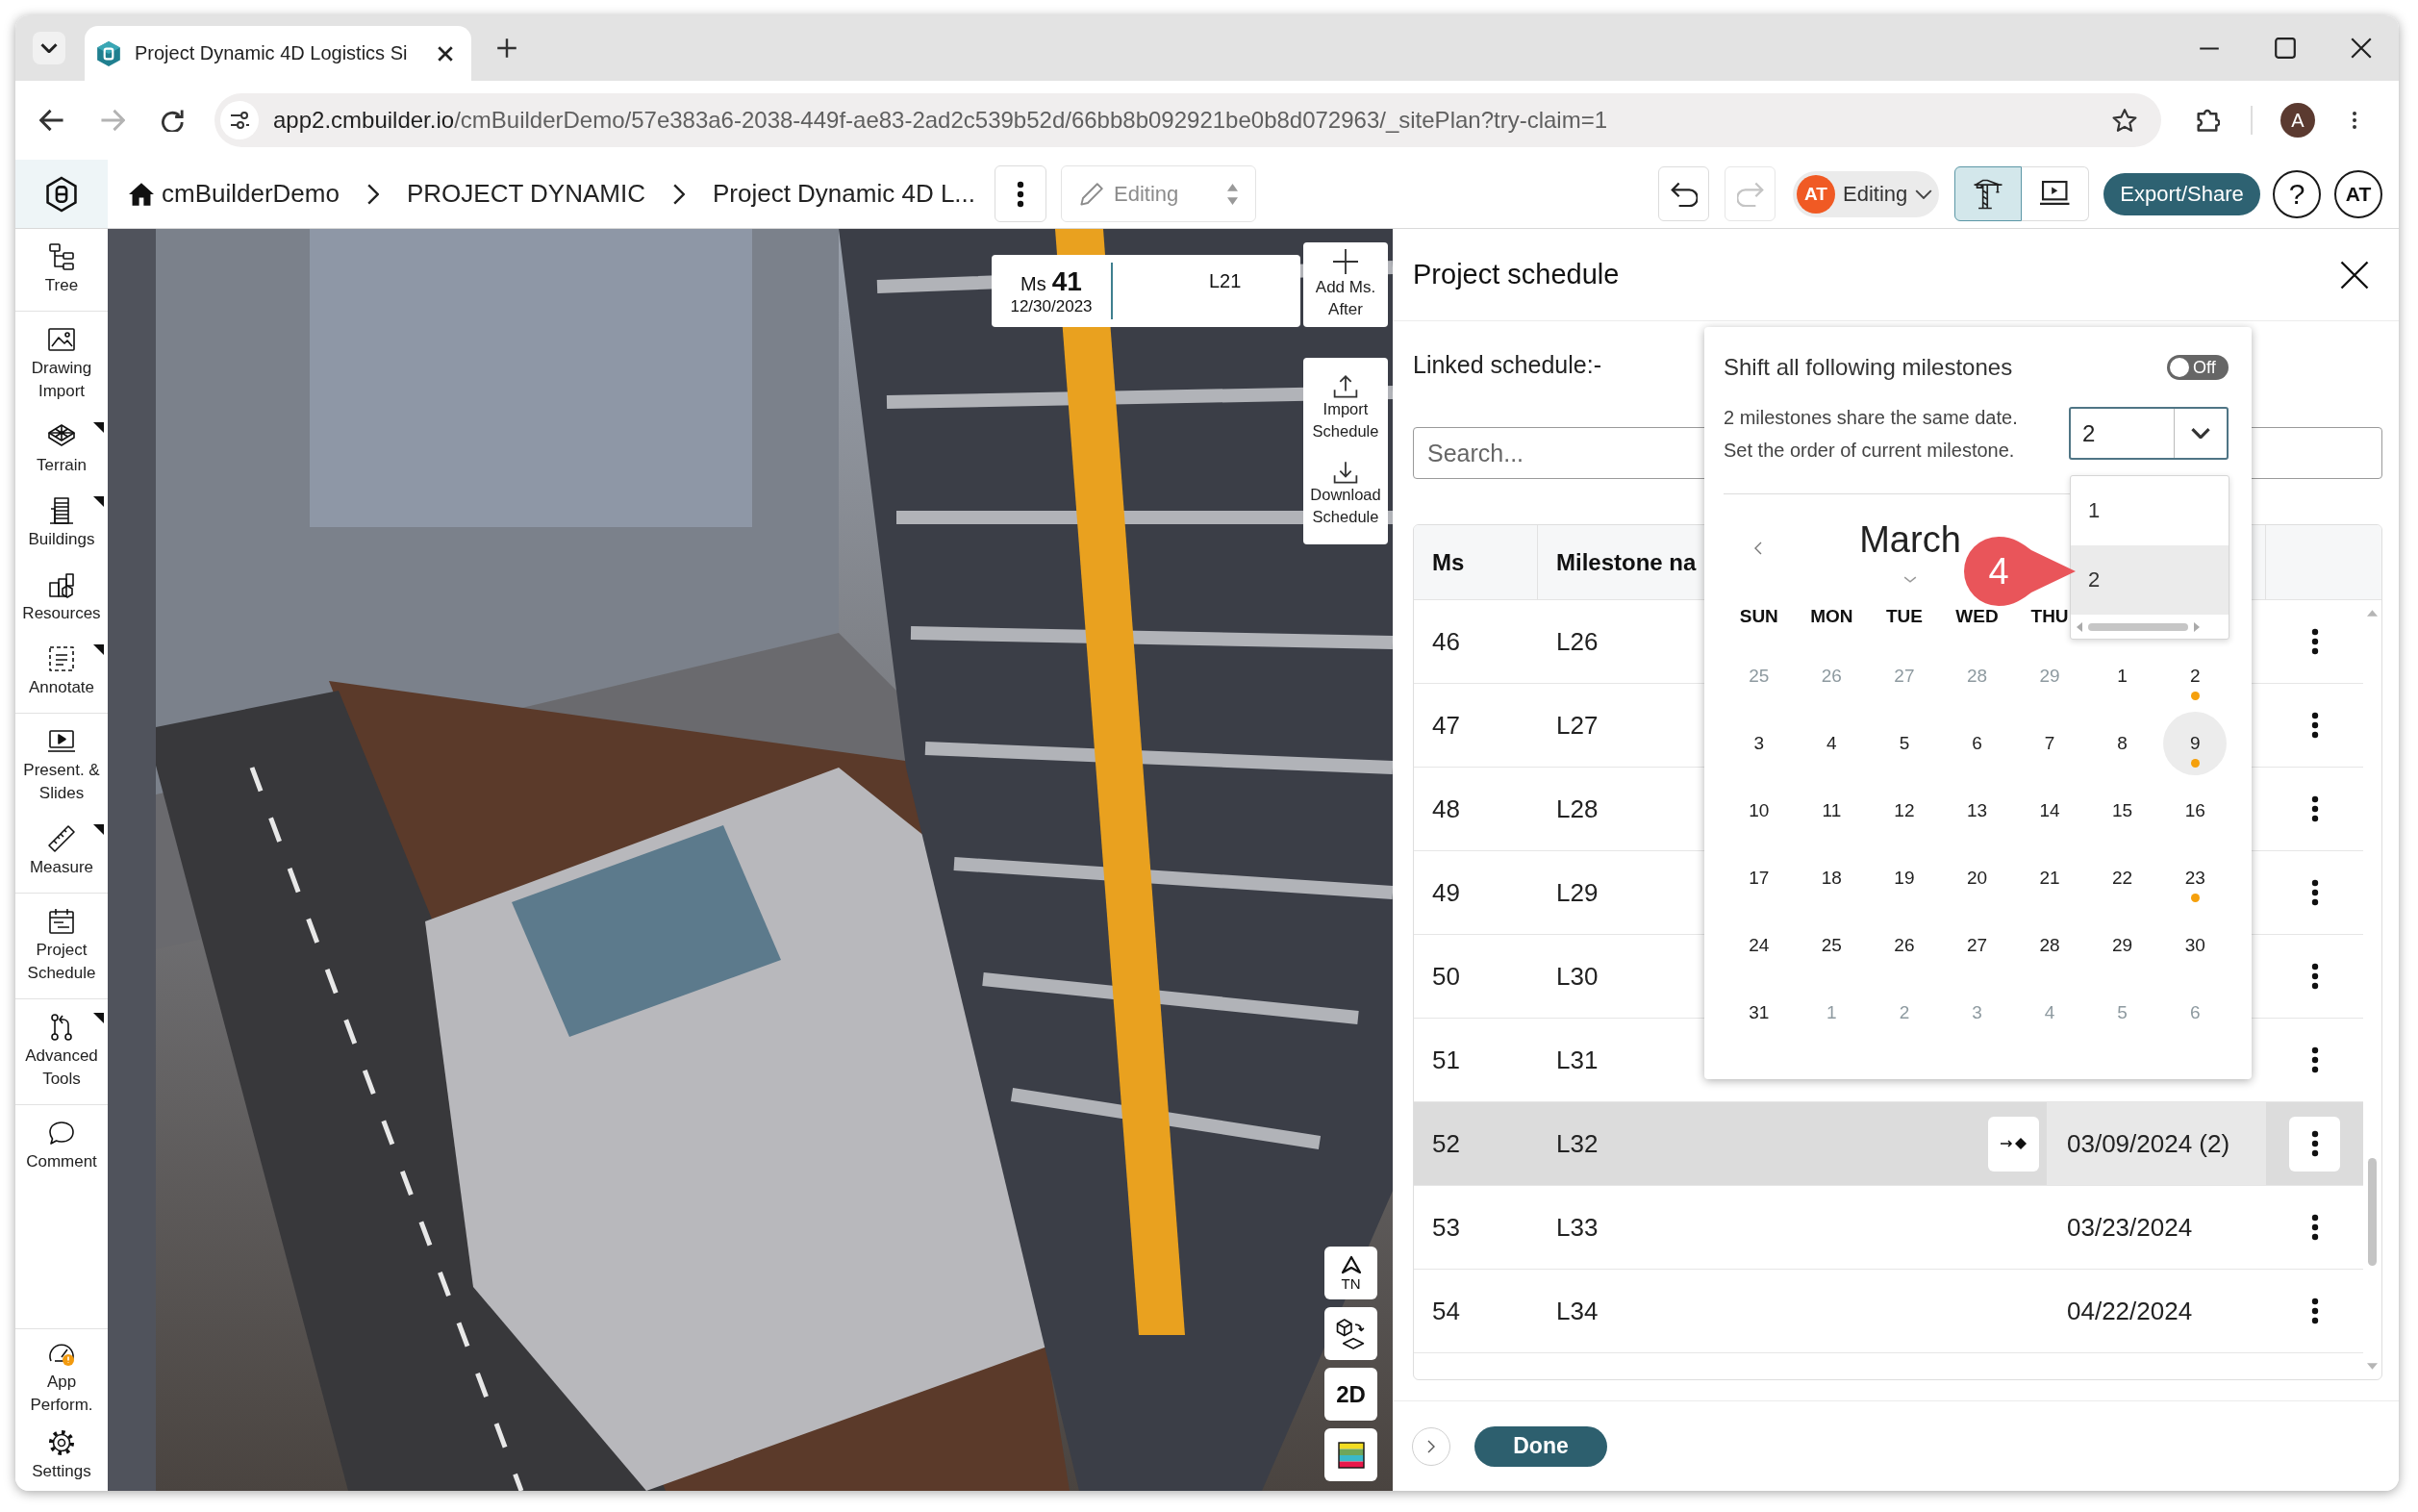 The height and width of the screenshot is (1512, 2418). What do you see at coordinates (506, 49) in the screenshot?
I see `plus-icon` at bounding box center [506, 49].